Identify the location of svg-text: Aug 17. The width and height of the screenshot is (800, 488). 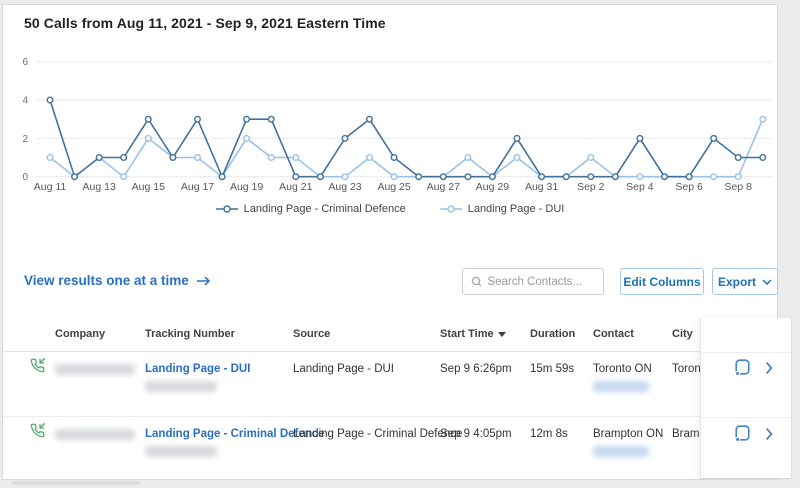
(197, 187).